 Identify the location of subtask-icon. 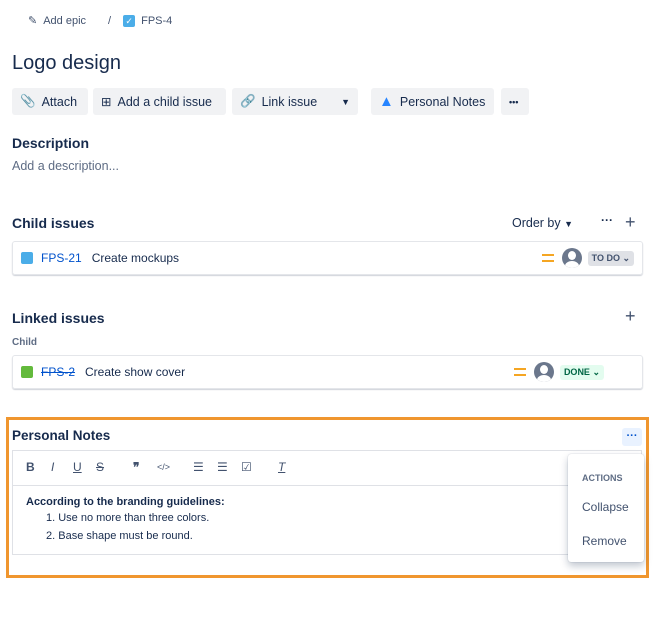
(27, 258).